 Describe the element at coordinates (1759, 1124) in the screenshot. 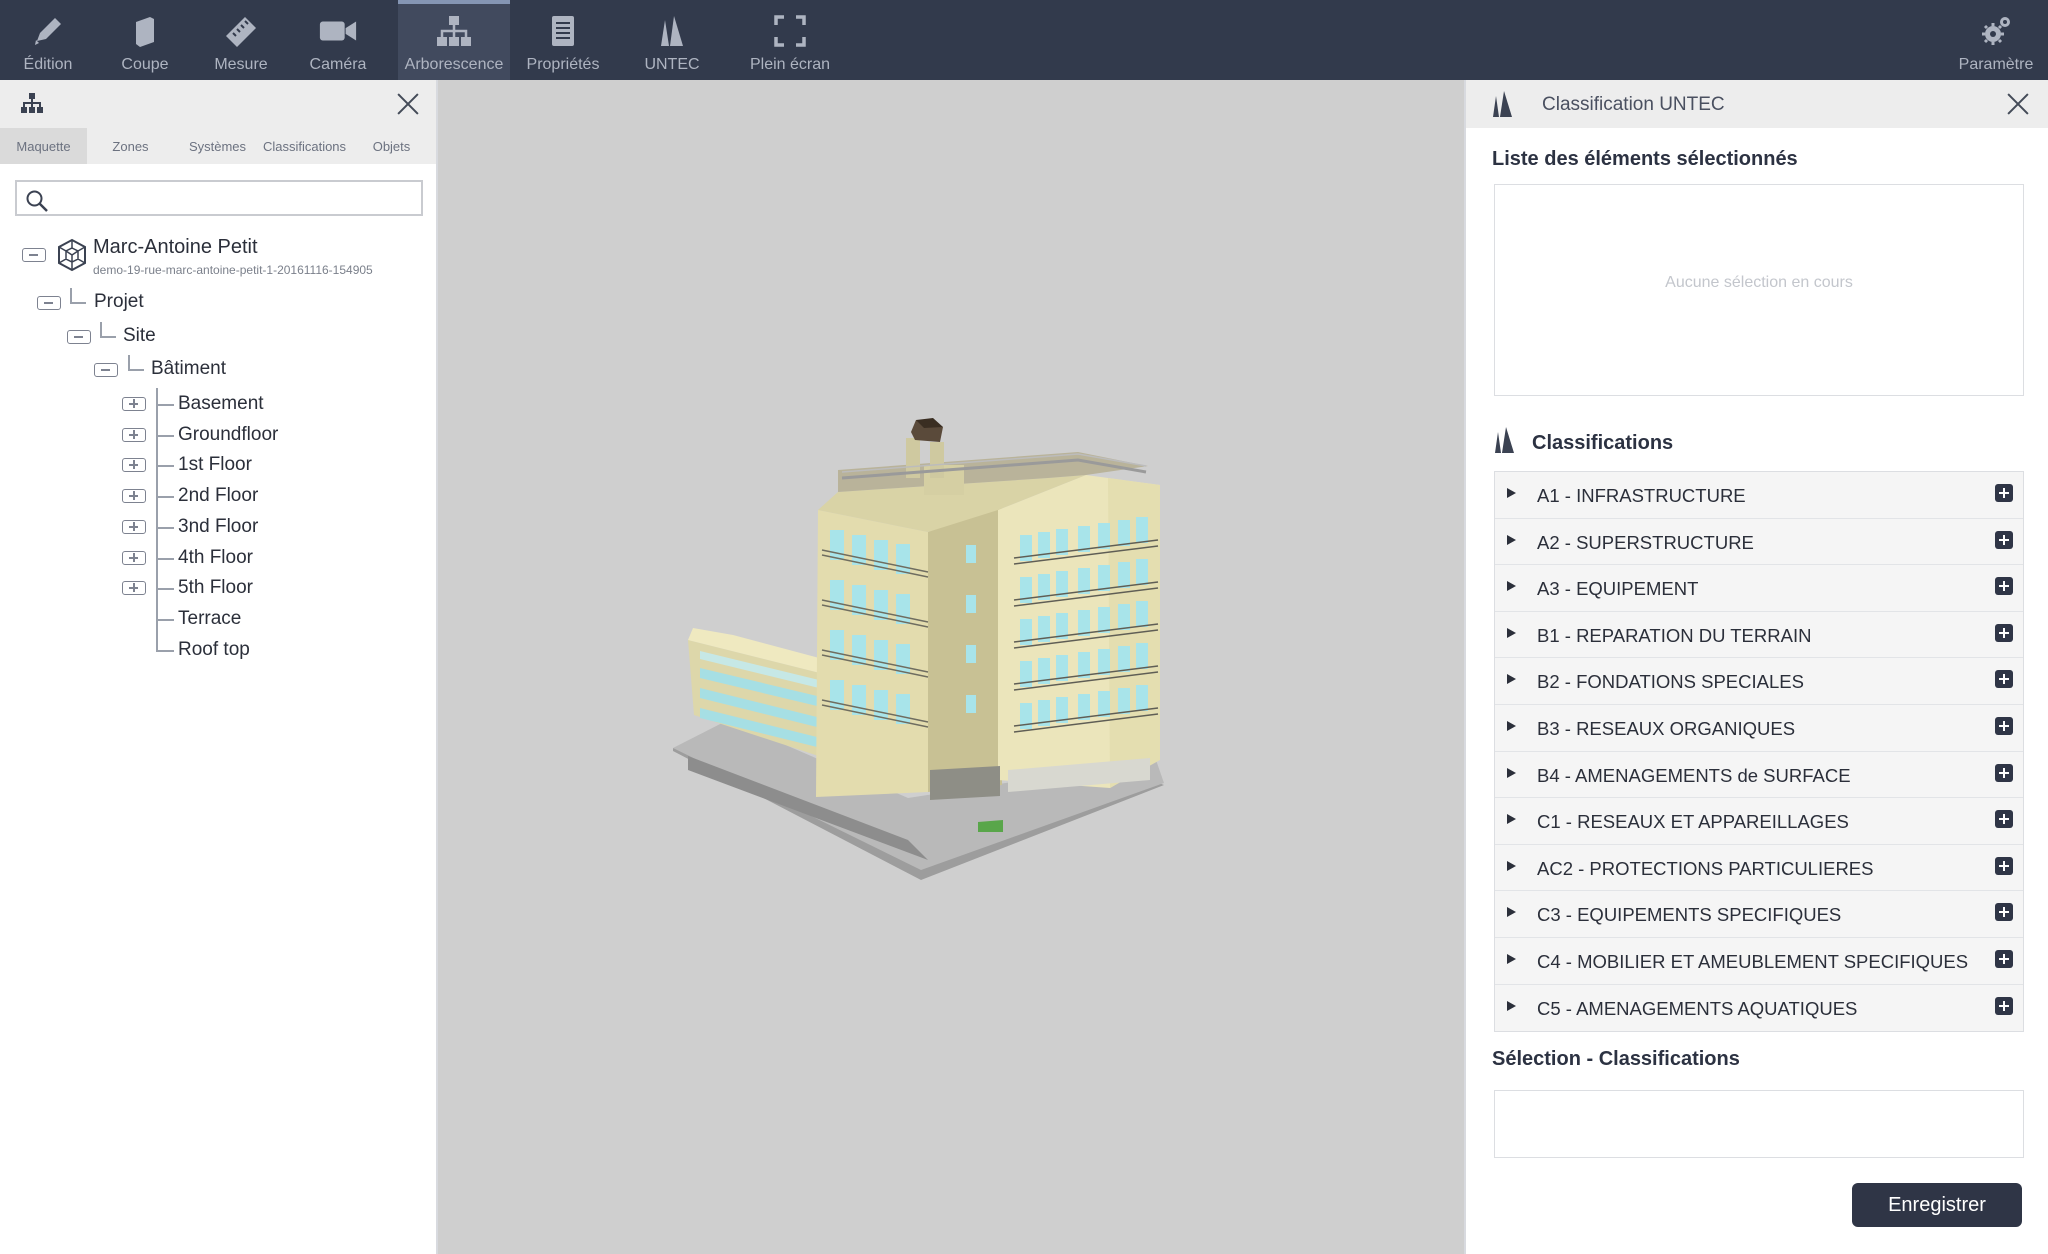

I see `selection-classifications-box` at that location.